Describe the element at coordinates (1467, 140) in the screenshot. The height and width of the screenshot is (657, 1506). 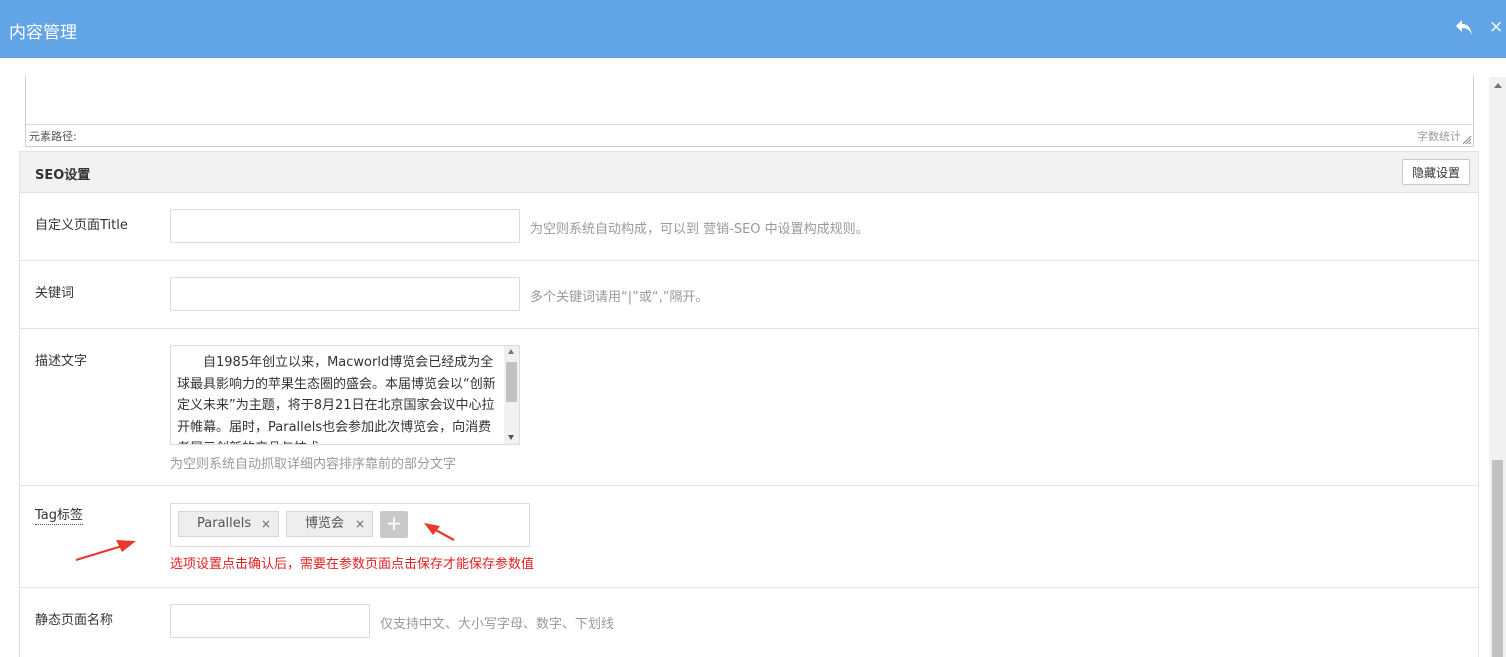
I see `resize-handle-icon` at that location.